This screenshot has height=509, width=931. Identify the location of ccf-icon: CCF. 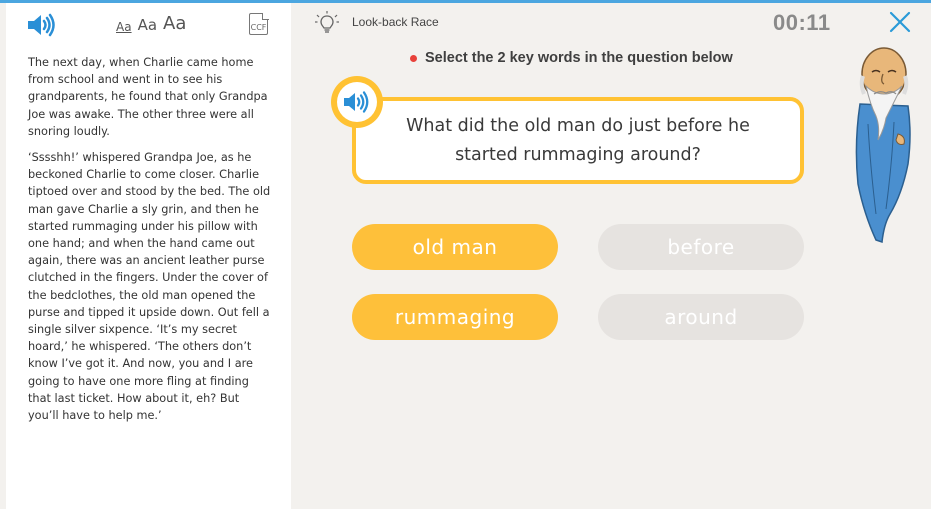
(259, 23).